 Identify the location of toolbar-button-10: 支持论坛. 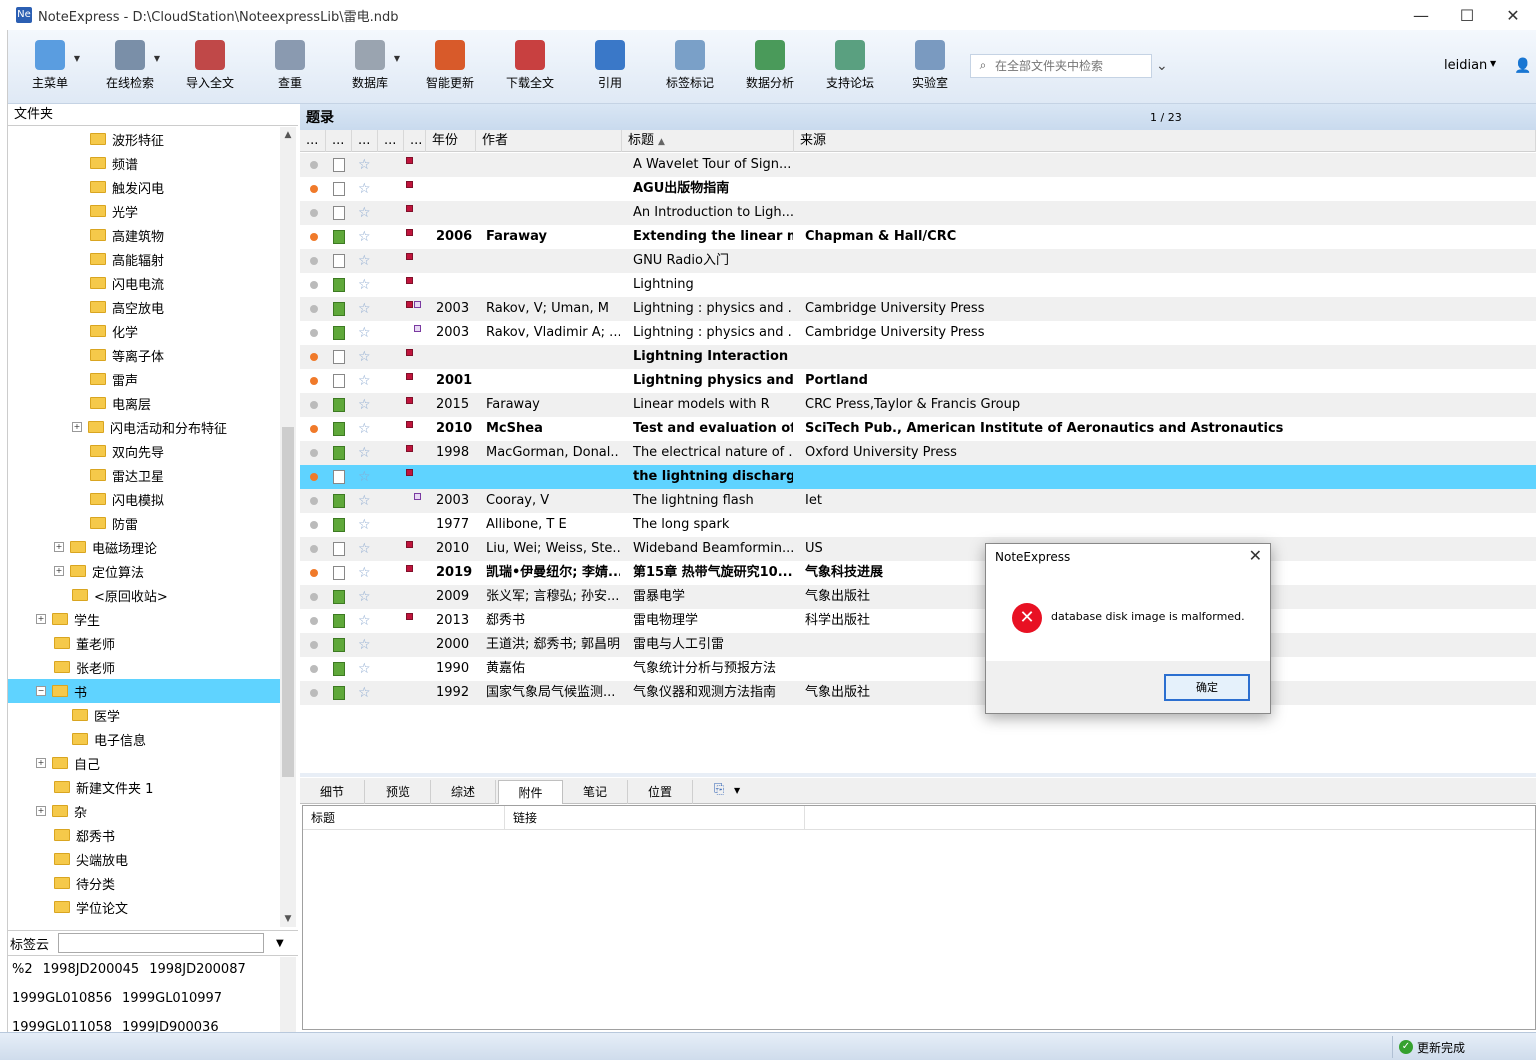
(850, 66).